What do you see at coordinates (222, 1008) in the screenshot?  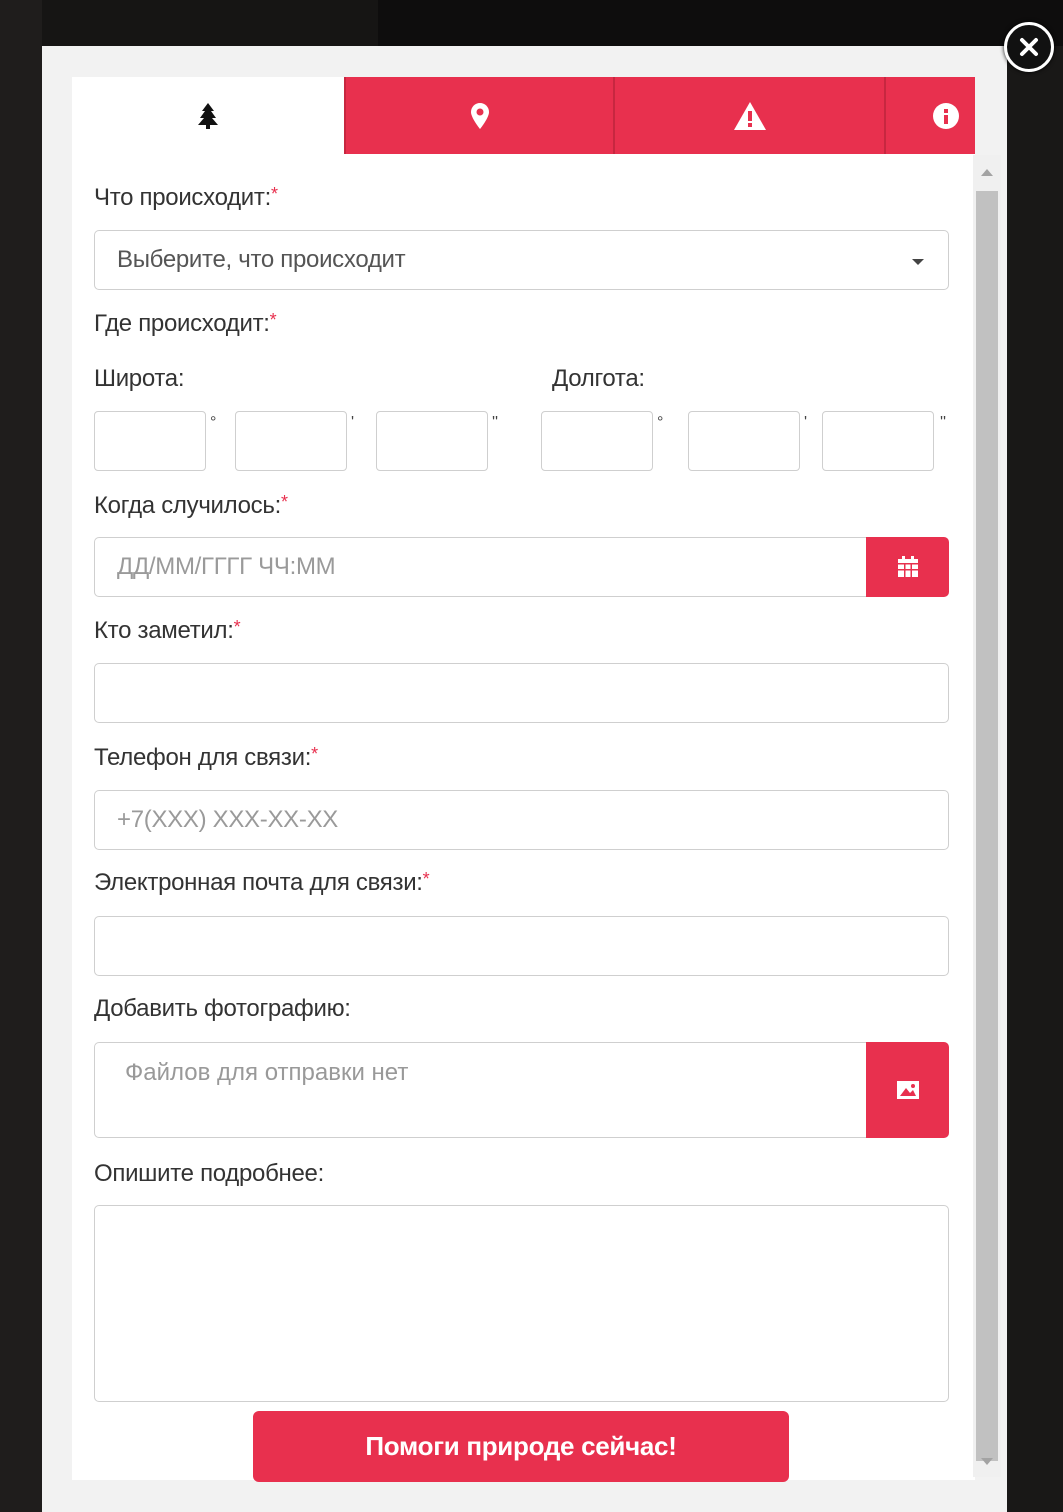 I see `photo-label: Добавить фотографию:` at bounding box center [222, 1008].